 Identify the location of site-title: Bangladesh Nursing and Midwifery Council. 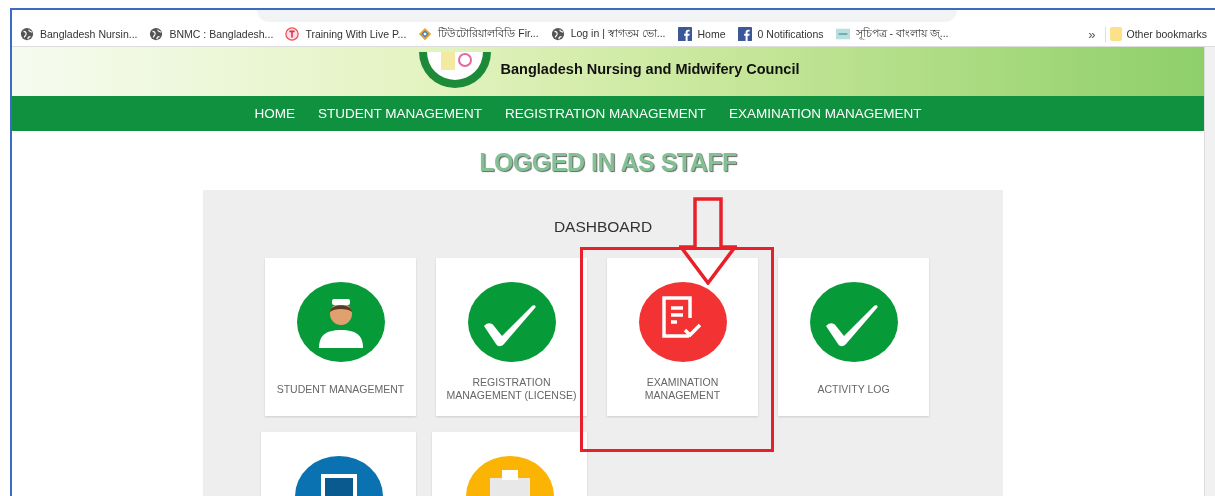
(650, 70).